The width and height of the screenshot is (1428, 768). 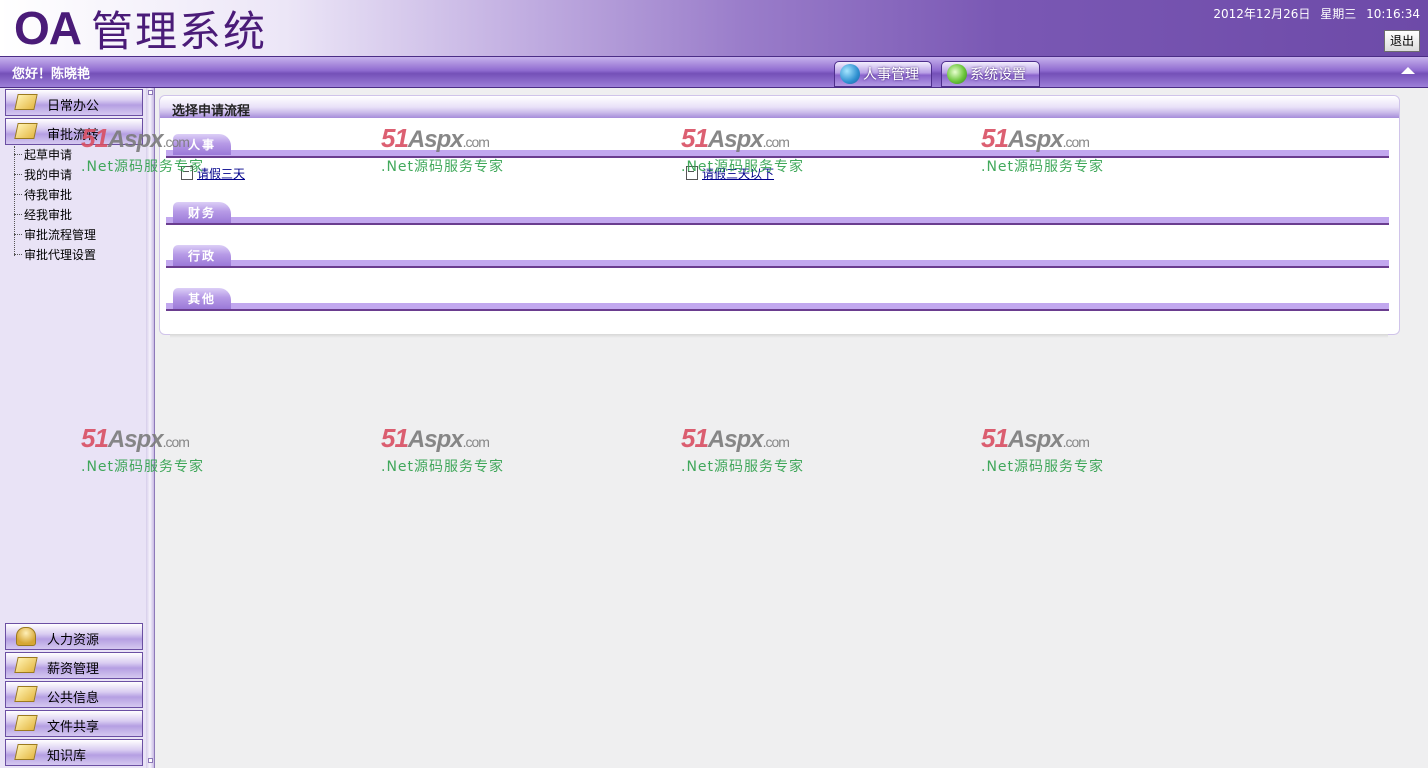 What do you see at coordinates (73, 640) in the screenshot?
I see `menu-label: 人力资源` at bounding box center [73, 640].